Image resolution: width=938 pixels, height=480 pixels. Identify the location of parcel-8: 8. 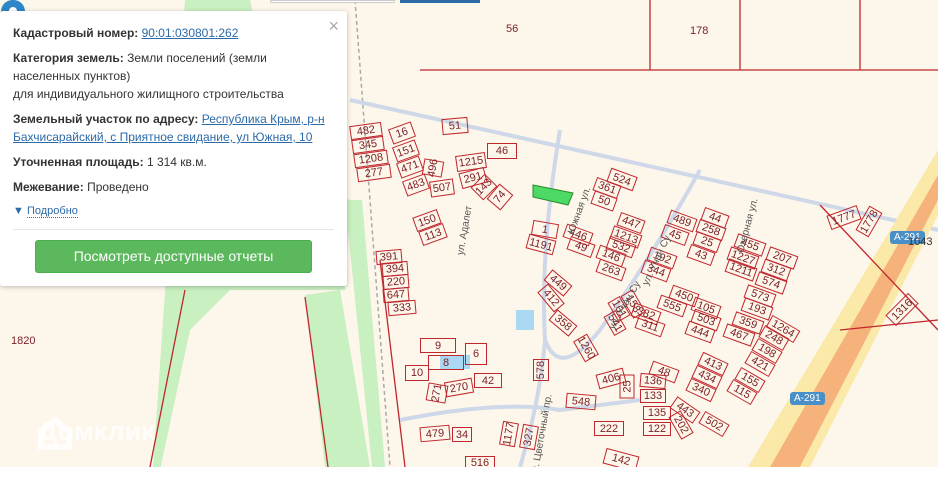
(446, 362).